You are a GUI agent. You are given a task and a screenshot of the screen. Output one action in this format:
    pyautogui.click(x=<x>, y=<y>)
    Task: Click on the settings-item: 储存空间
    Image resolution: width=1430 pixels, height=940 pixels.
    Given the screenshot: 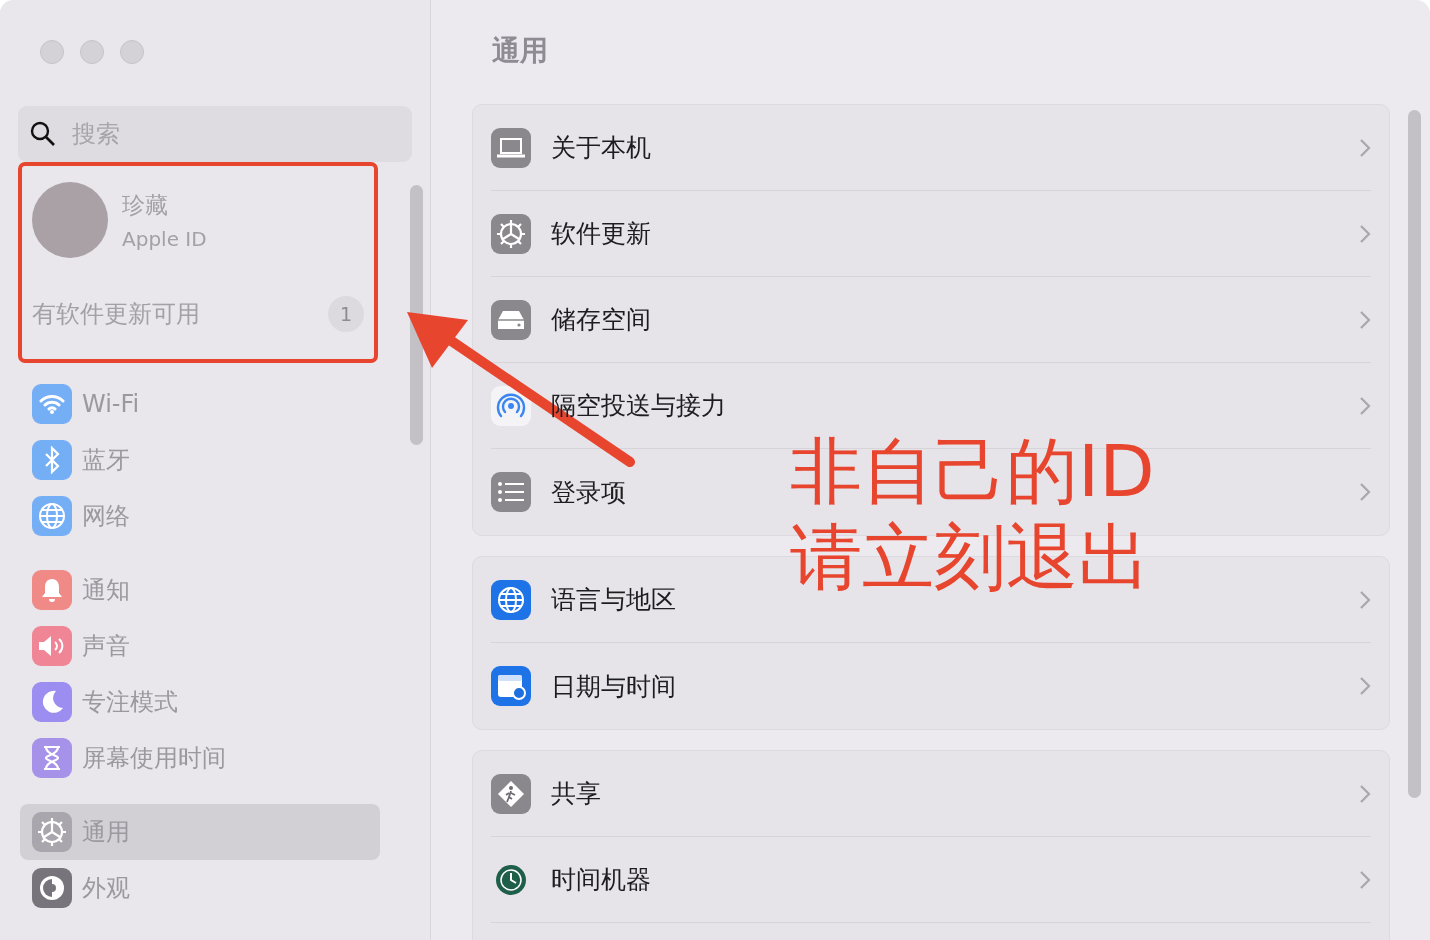 What is the action you would take?
    pyautogui.click(x=601, y=319)
    